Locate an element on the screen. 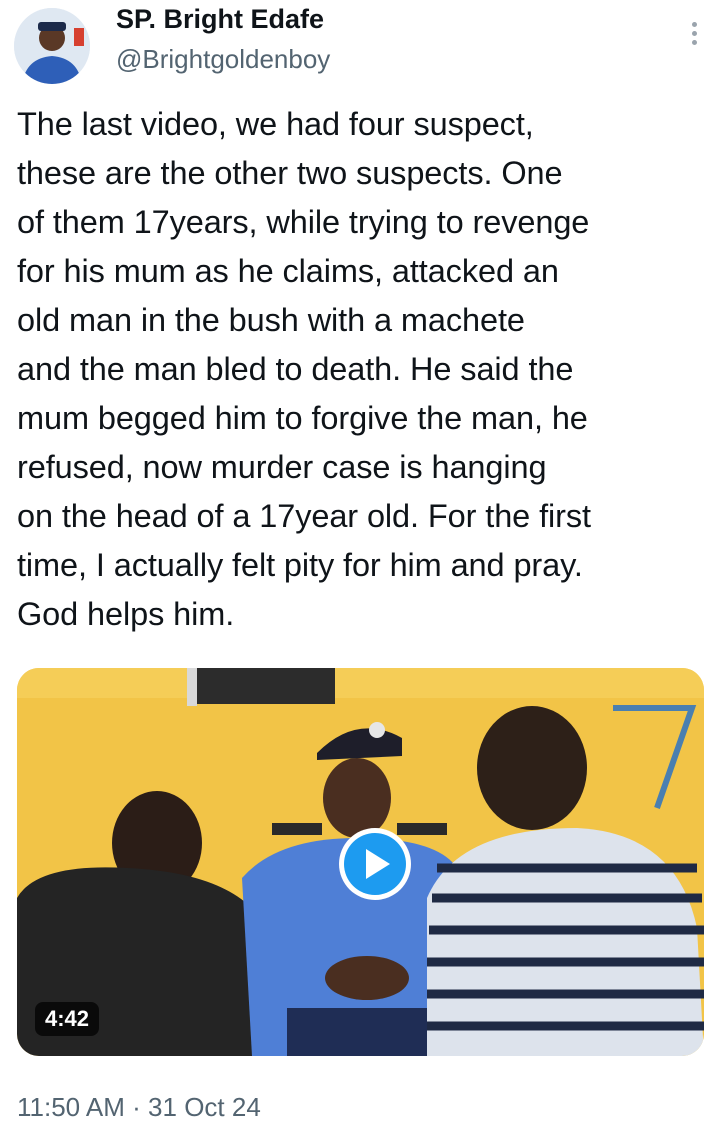 Image resolution: width=720 pixels, height=1133 pixels. author-handle: @Brightgoldenboy is located at coordinates (223, 59).